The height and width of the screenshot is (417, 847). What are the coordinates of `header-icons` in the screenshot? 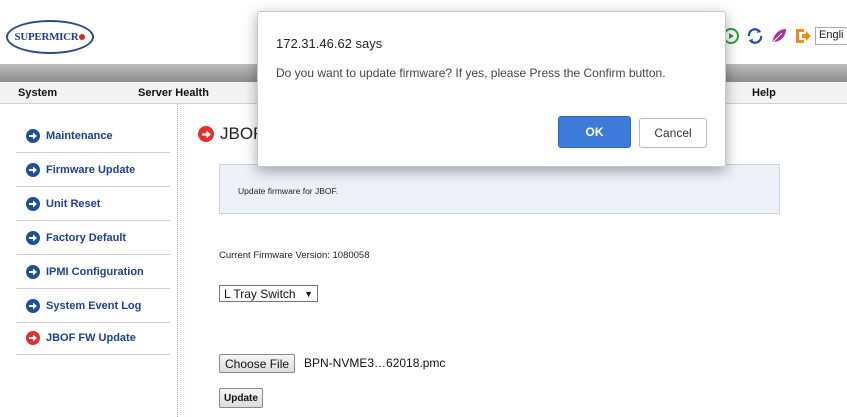 It's located at (767, 36).